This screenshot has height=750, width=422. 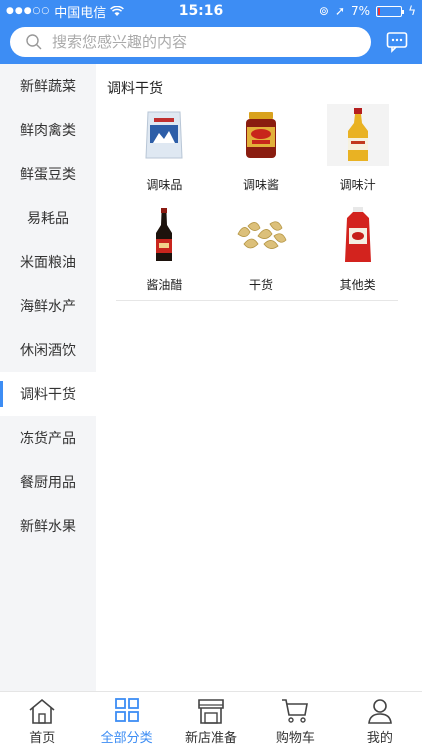 I want to click on battery-percent: 7%, so click(x=361, y=11).